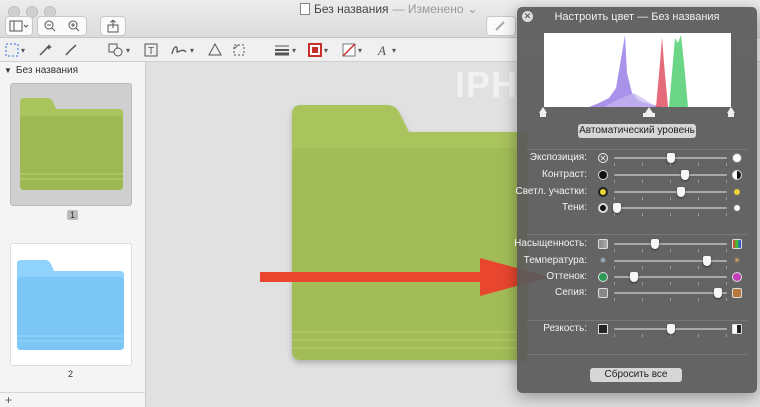 This screenshot has width=760, height=407. Describe the element at coordinates (706, 261) in the screenshot. I see `temperature-slider-knob` at that location.